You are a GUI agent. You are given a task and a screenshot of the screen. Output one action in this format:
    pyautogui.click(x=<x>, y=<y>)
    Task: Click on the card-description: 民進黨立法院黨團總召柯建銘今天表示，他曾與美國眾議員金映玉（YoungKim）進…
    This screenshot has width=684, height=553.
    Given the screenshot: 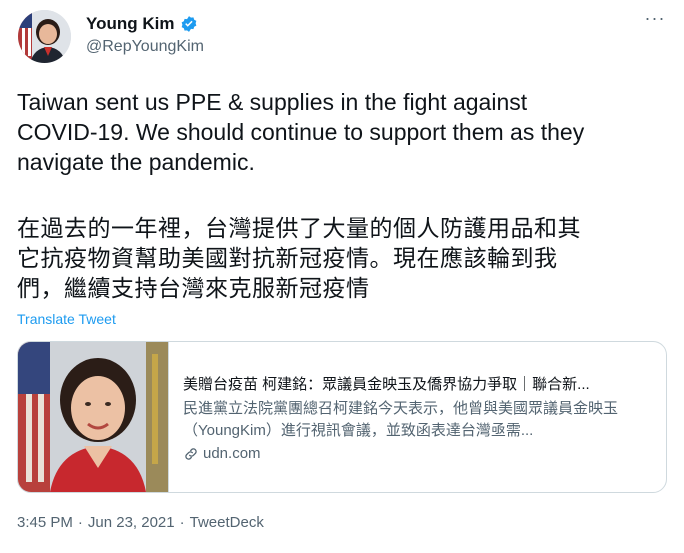 What is the action you would take?
    pyautogui.click(x=401, y=419)
    